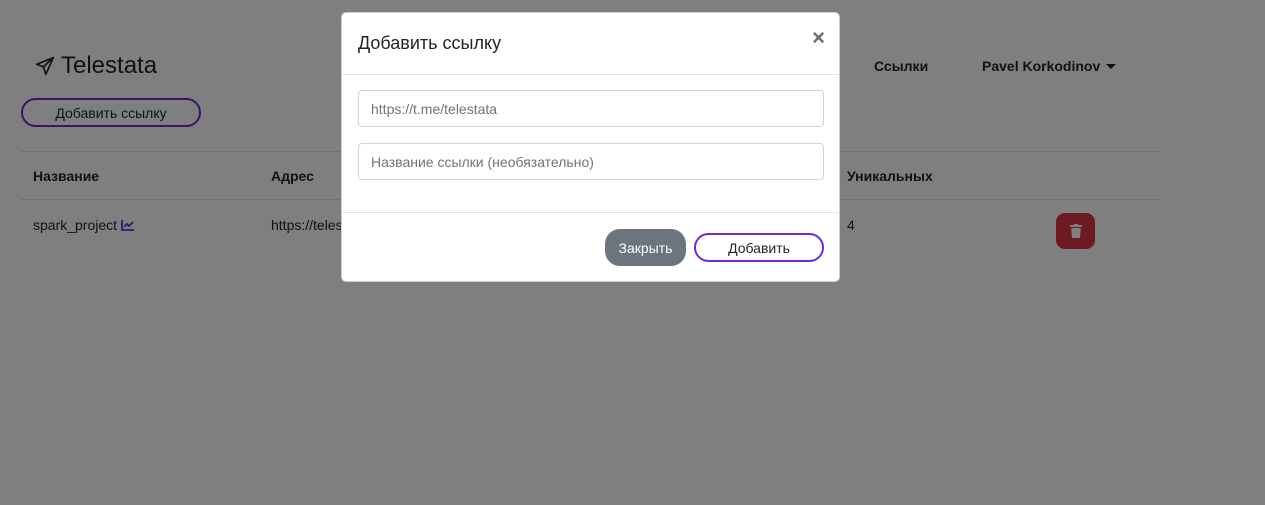 Image resolution: width=1265 pixels, height=505 pixels. What do you see at coordinates (590, 247) in the screenshot?
I see `modal-footer: Закрыть Добавить` at bounding box center [590, 247].